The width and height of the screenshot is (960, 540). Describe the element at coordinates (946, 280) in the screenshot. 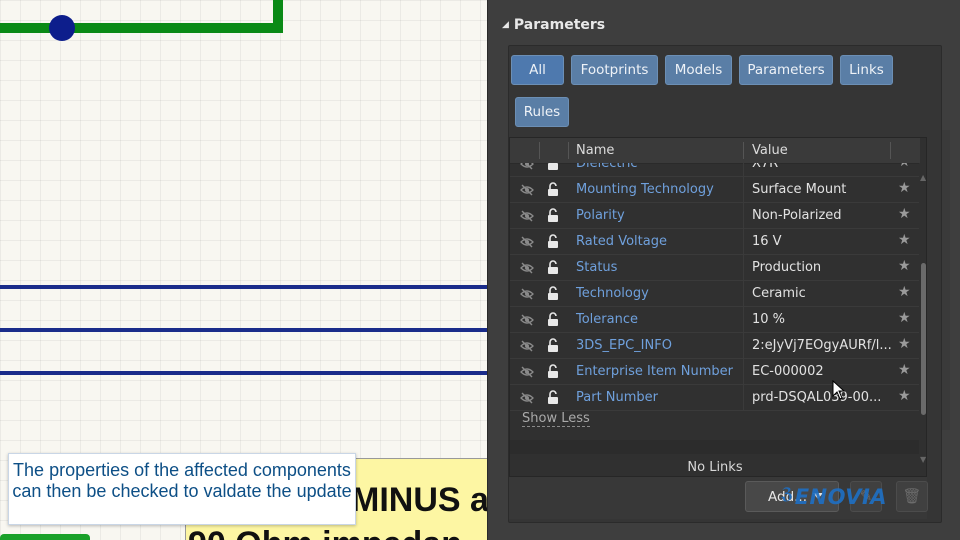

I see `panel-outer-scrollbar` at that location.